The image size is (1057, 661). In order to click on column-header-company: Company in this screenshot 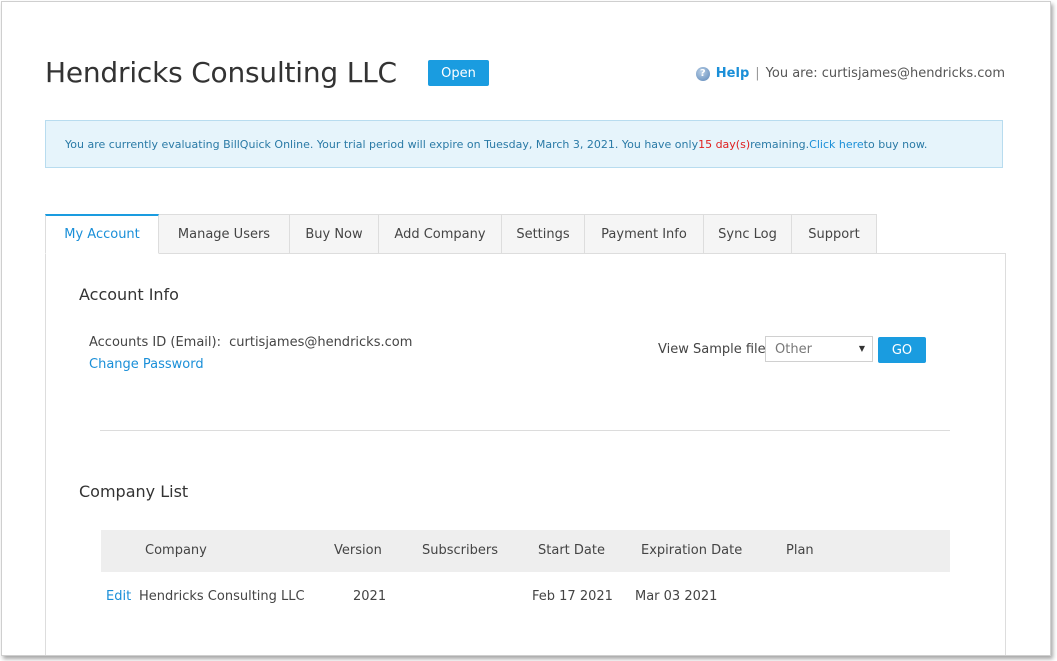, I will do `click(176, 550)`.